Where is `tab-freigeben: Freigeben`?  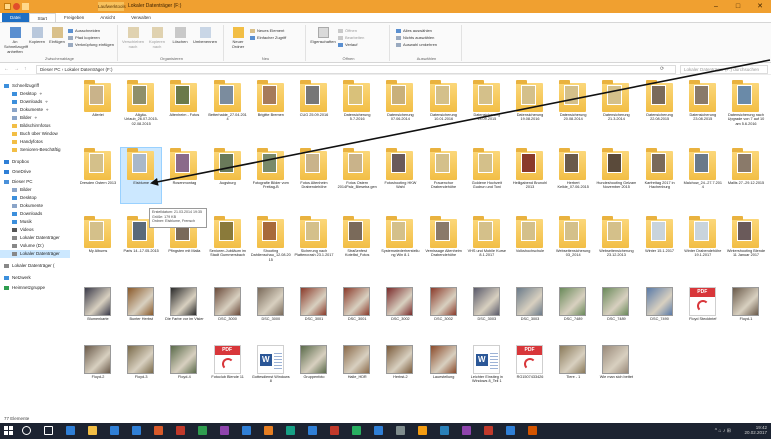 tab-freigeben: Freigeben is located at coordinates (74, 17).